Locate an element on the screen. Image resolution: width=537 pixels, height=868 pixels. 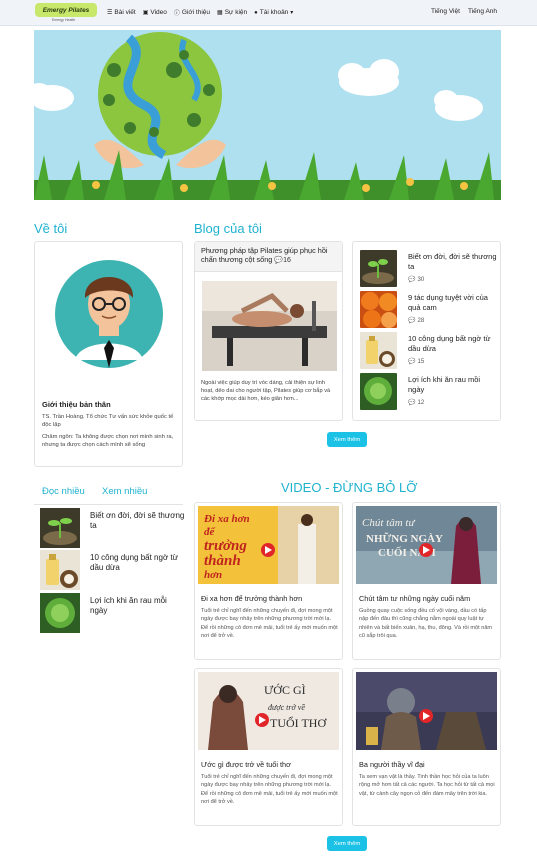
video-title: Ba người thầy vĩ đại is located at coordinates (429, 764).